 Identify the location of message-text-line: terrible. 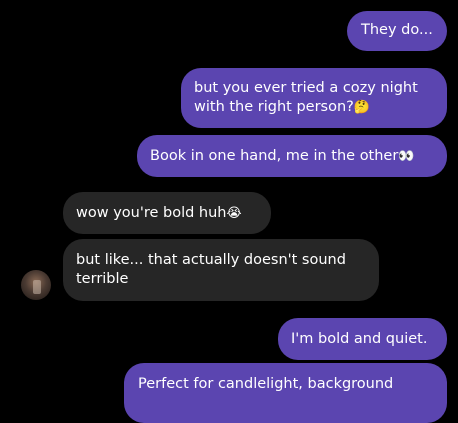
(102, 279).